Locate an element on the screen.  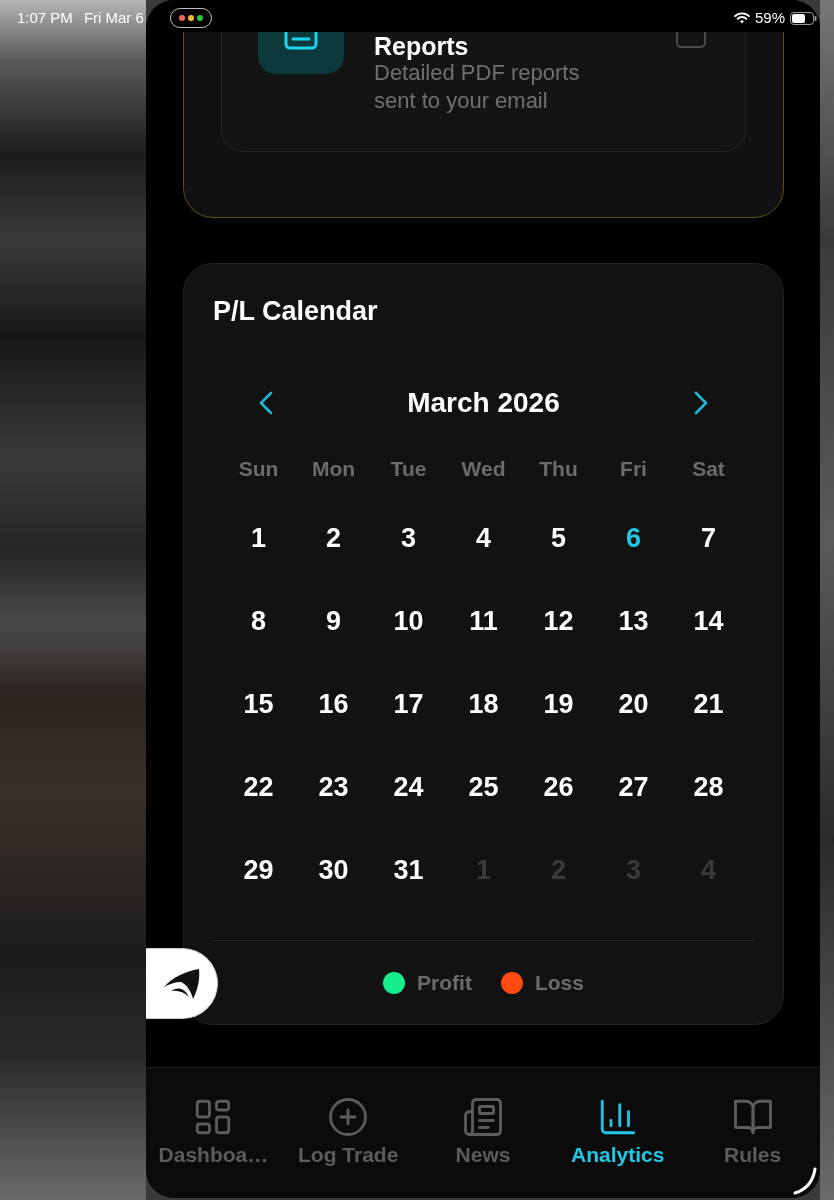
calendar-day: 5 is located at coordinates (558, 537).